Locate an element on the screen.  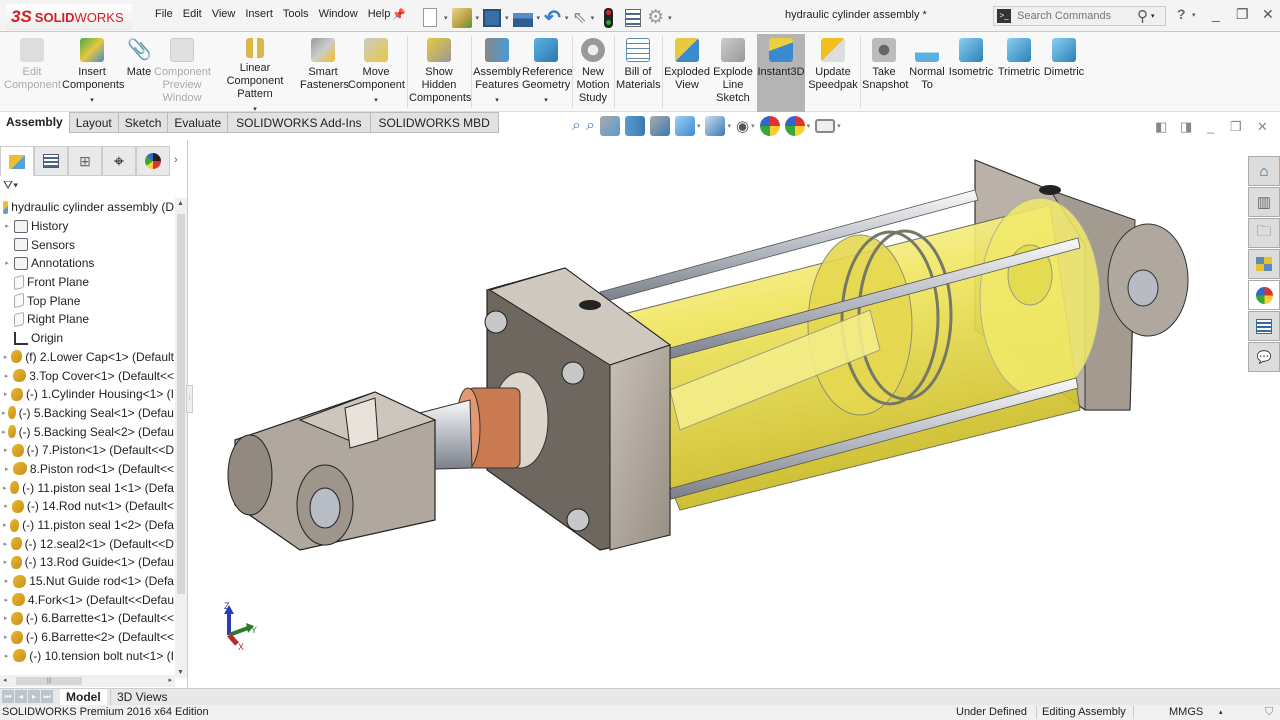
mate-button: 📎 Mate is located at coordinates (139, 57).